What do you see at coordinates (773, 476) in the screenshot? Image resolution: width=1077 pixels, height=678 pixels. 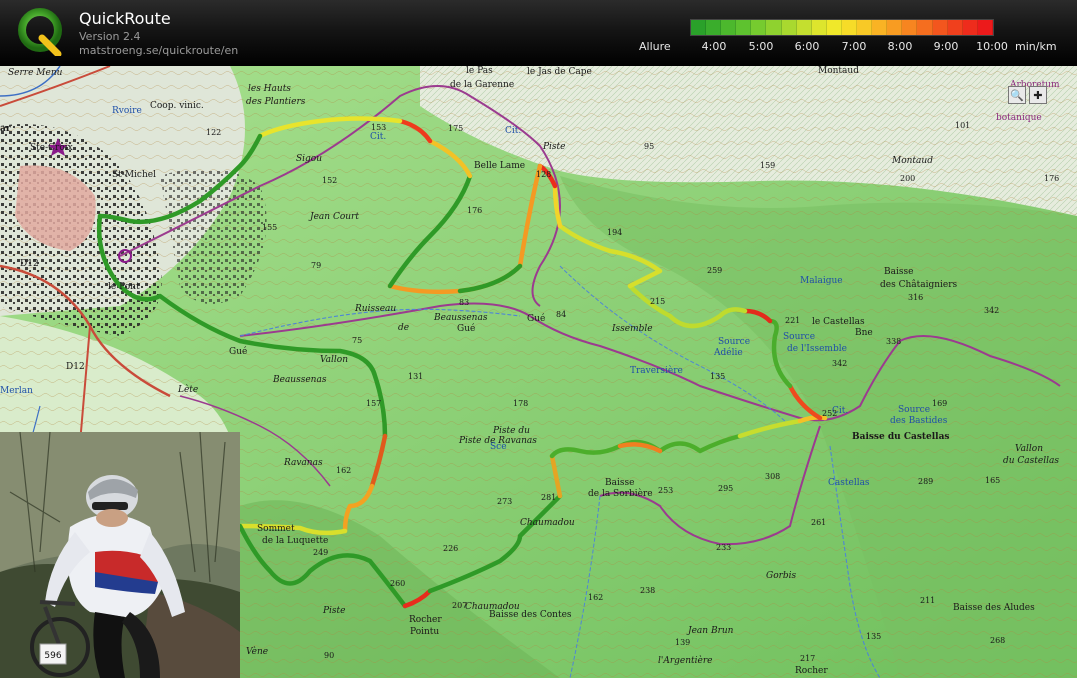 I see `map-elevation-label: 308` at bounding box center [773, 476].